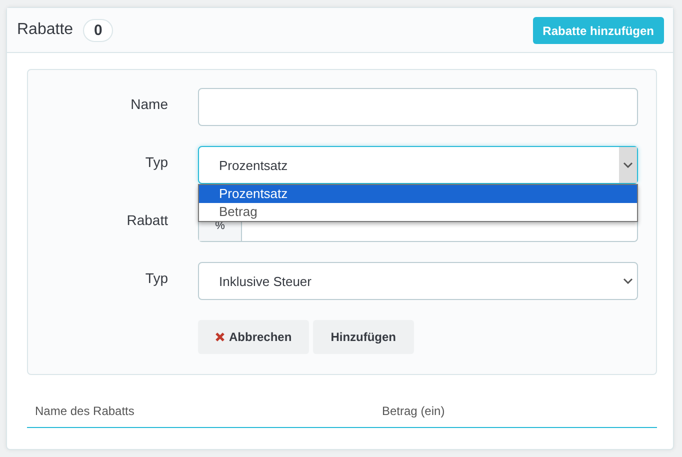 The width and height of the screenshot is (682, 457). I want to click on column-header: Name des Rabatts, so click(85, 411).